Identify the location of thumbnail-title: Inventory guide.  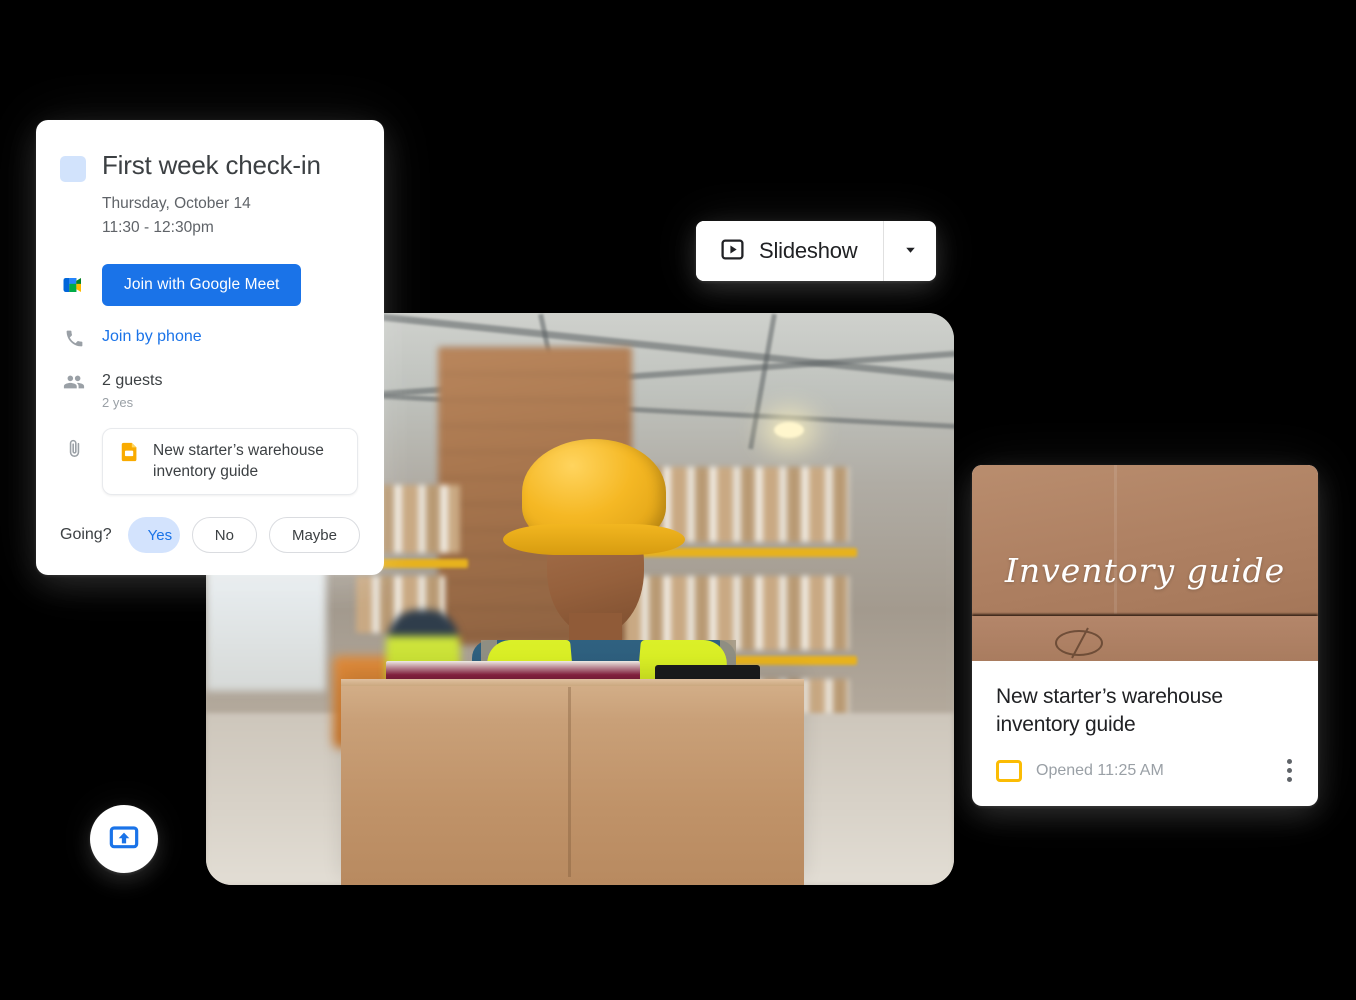
(1145, 571).